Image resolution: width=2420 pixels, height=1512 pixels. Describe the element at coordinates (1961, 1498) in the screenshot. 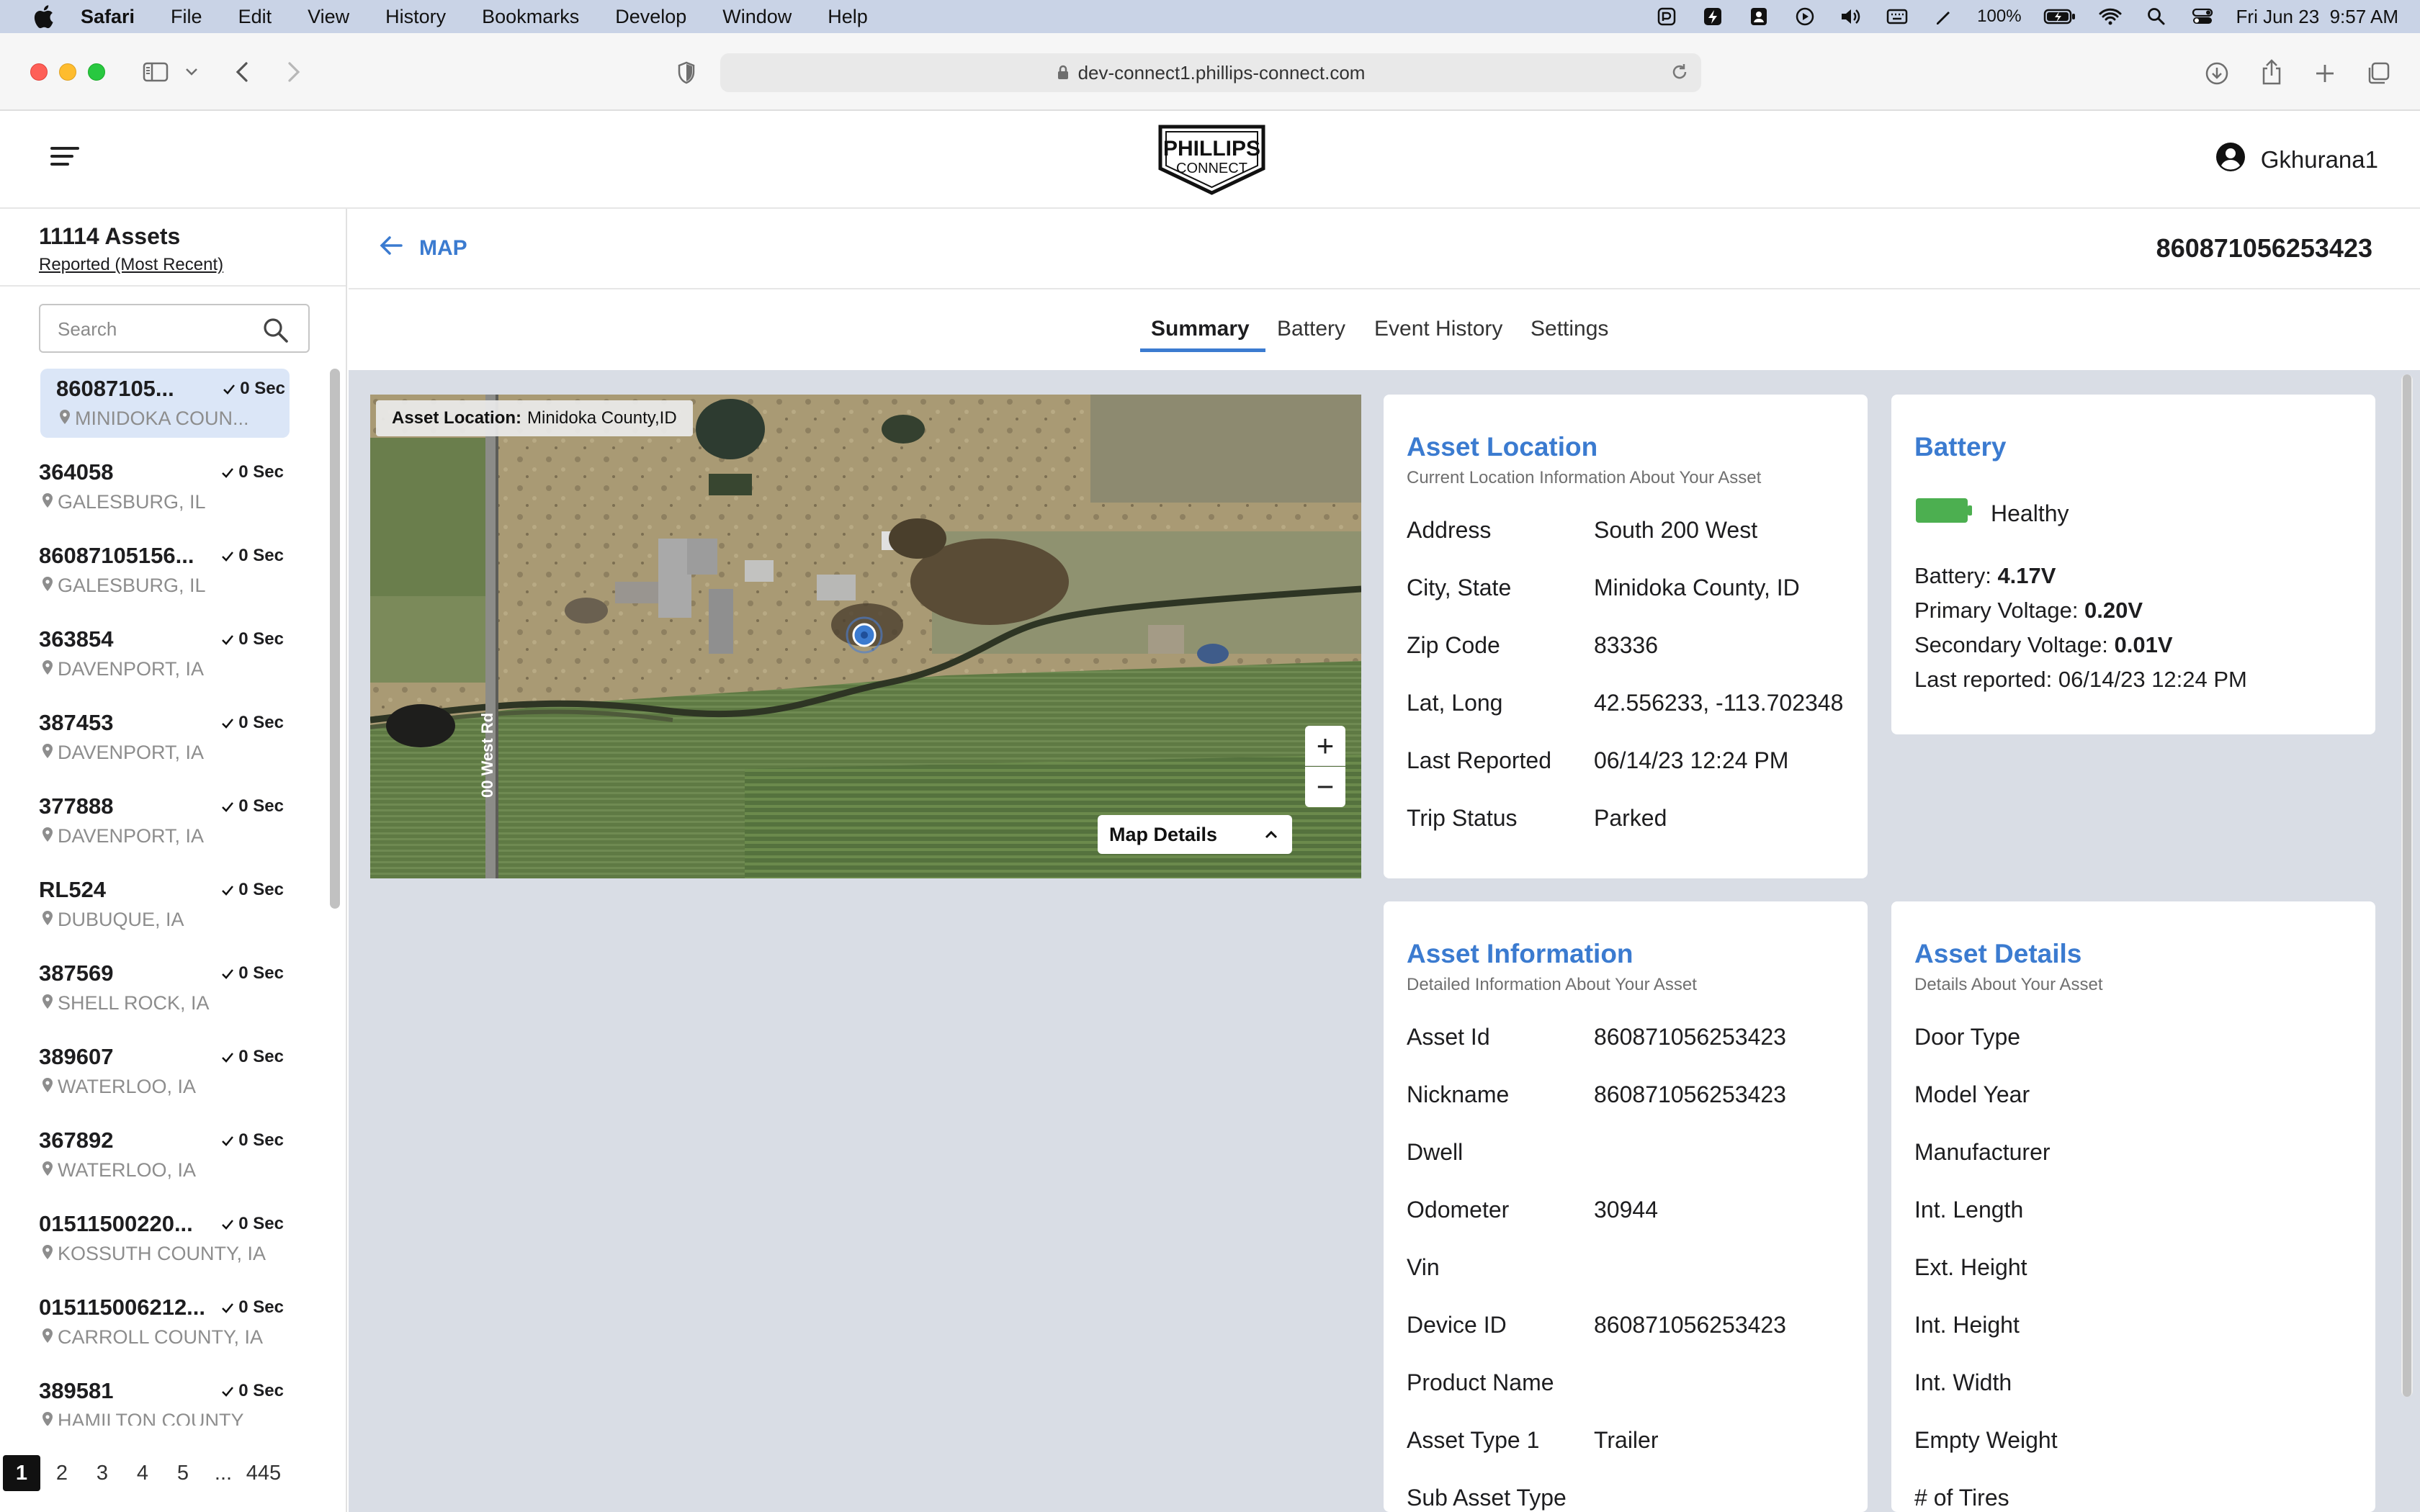

I see `info-row-label: # of Tires` at that location.